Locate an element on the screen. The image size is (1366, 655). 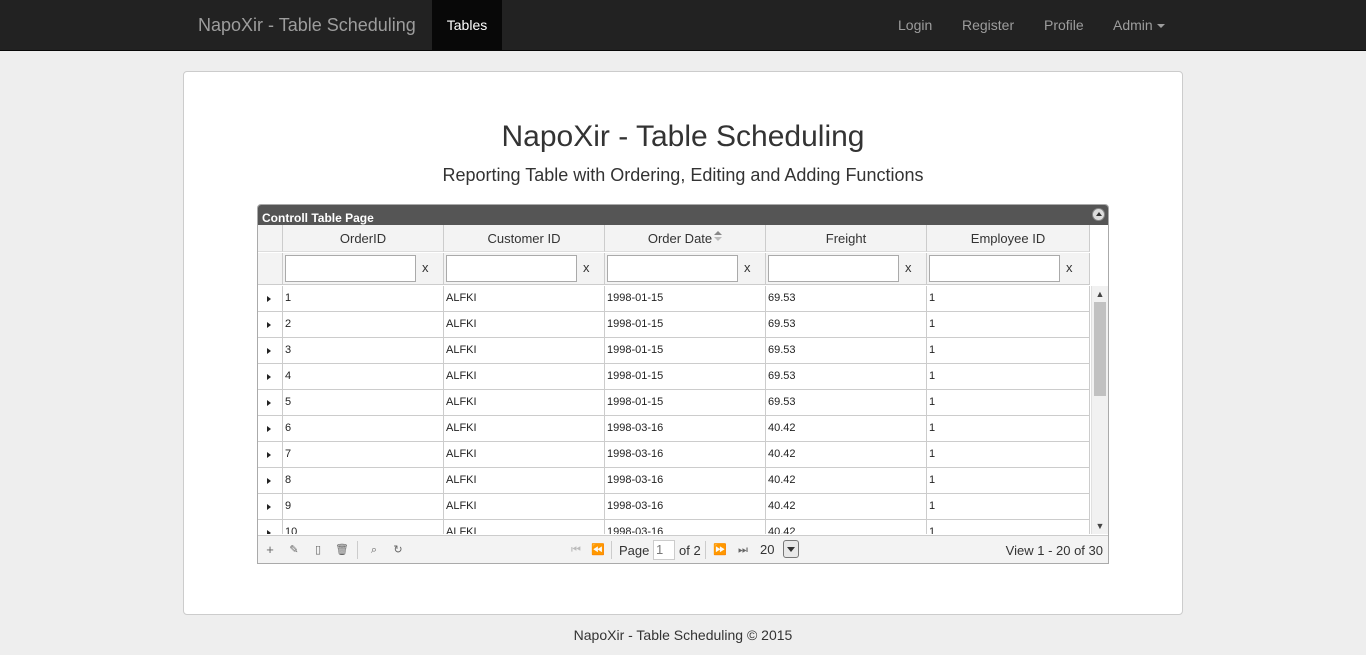
table-row: 1 ALFKI 1998-01-15 69.53 1 is located at coordinates (674, 299).